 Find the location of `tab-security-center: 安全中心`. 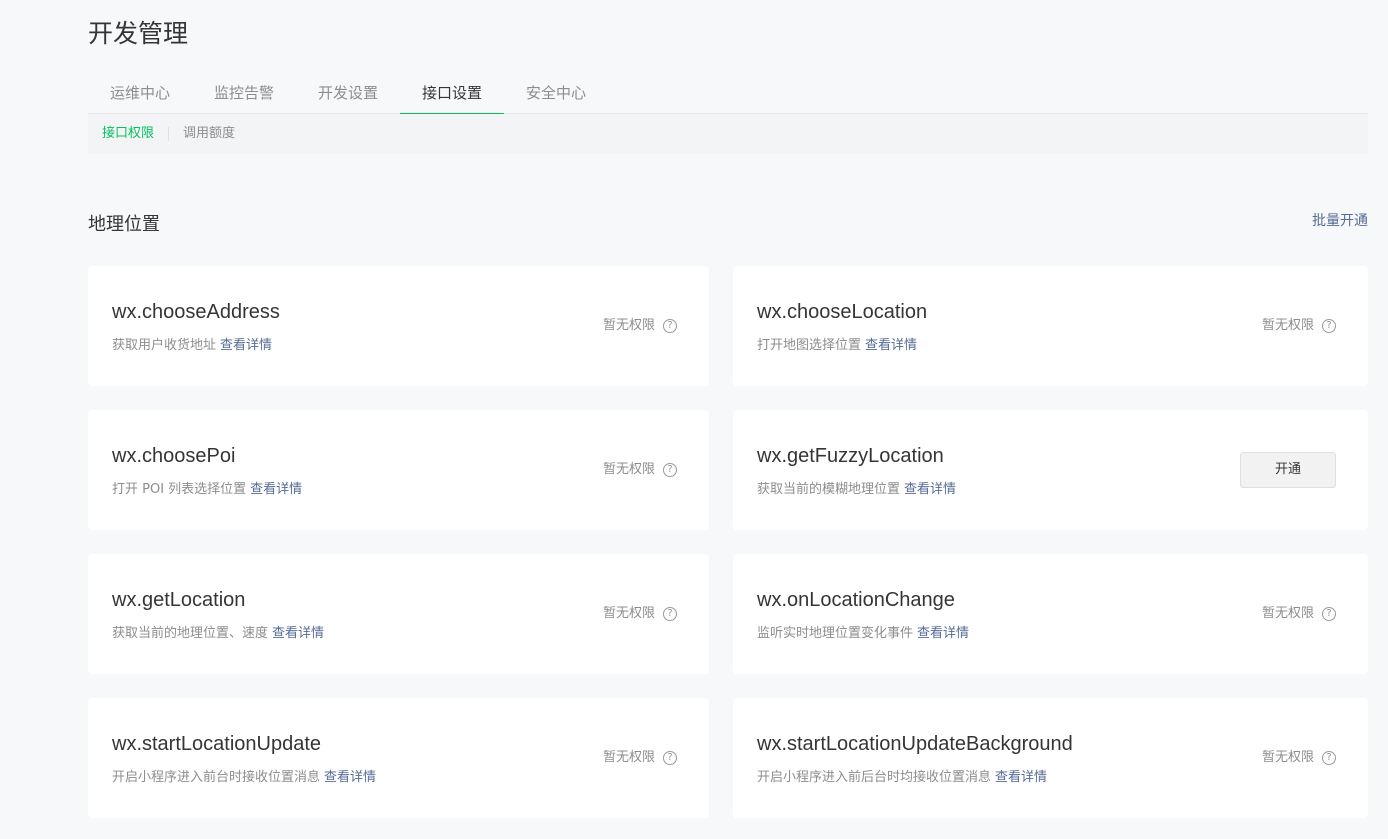

tab-security-center: 安全中心 is located at coordinates (556, 94).